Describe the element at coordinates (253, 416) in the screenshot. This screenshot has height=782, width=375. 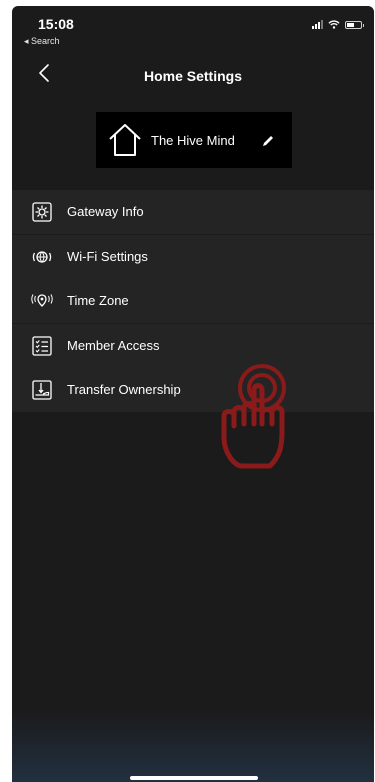
I see `tap-gesture-icon` at that location.